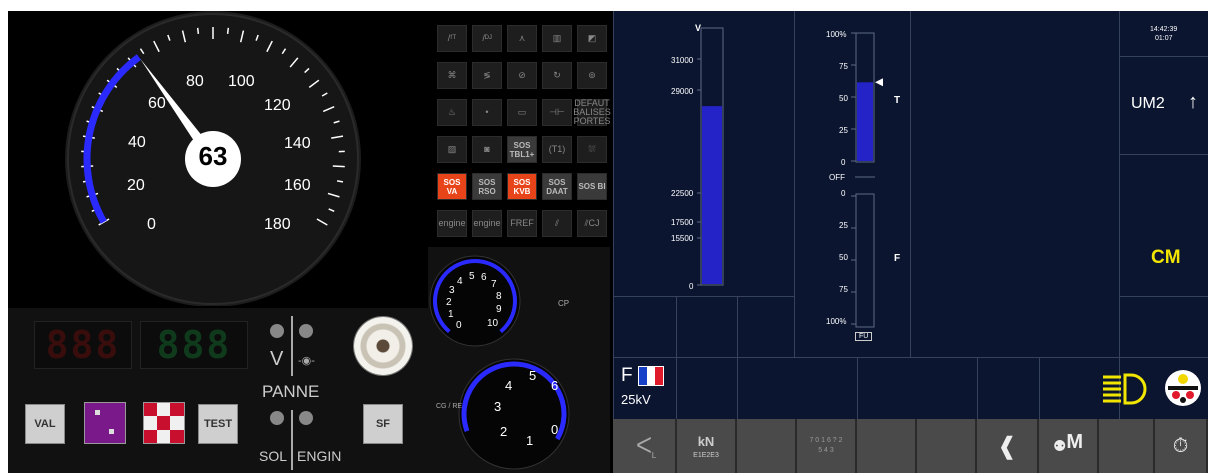  Describe the element at coordinates (105, 423) in the screenshot. I see `purple-button` at that location.